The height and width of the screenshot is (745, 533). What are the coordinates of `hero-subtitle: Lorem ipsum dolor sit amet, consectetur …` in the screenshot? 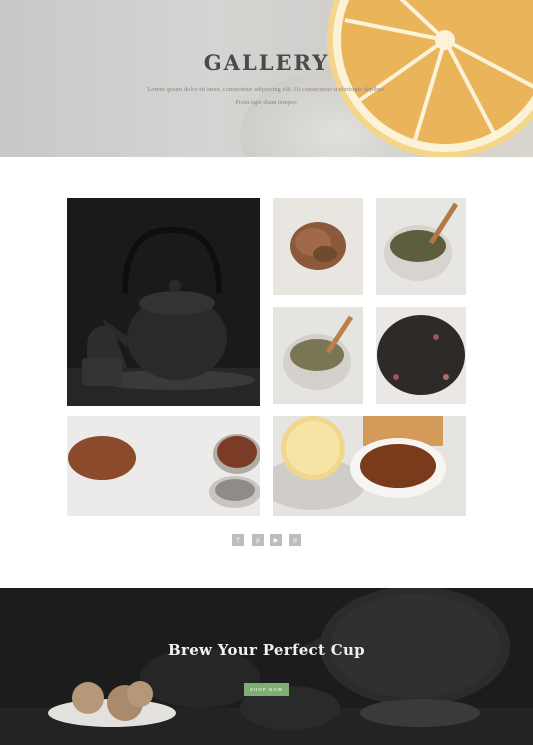 It's located at (266, 96).